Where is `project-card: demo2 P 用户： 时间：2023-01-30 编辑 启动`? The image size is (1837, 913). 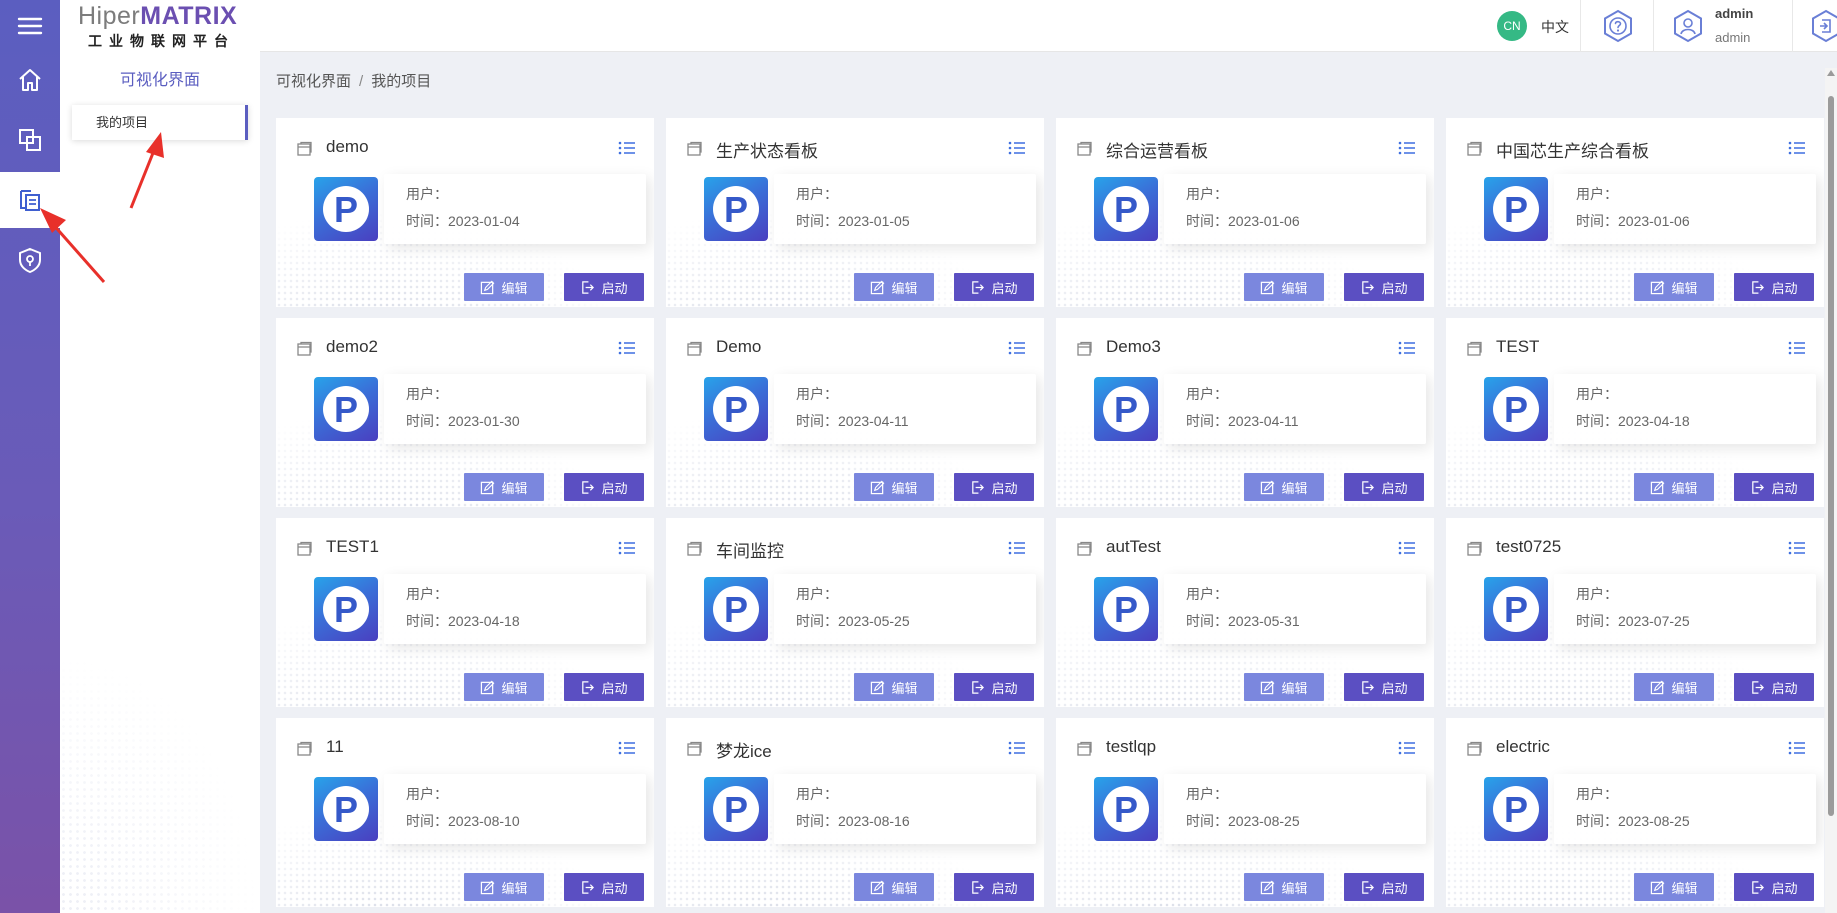
project-card: demo2 P 用户： 时间：2023-01-30 编辑 启动 is located at coordinates (465, 412).